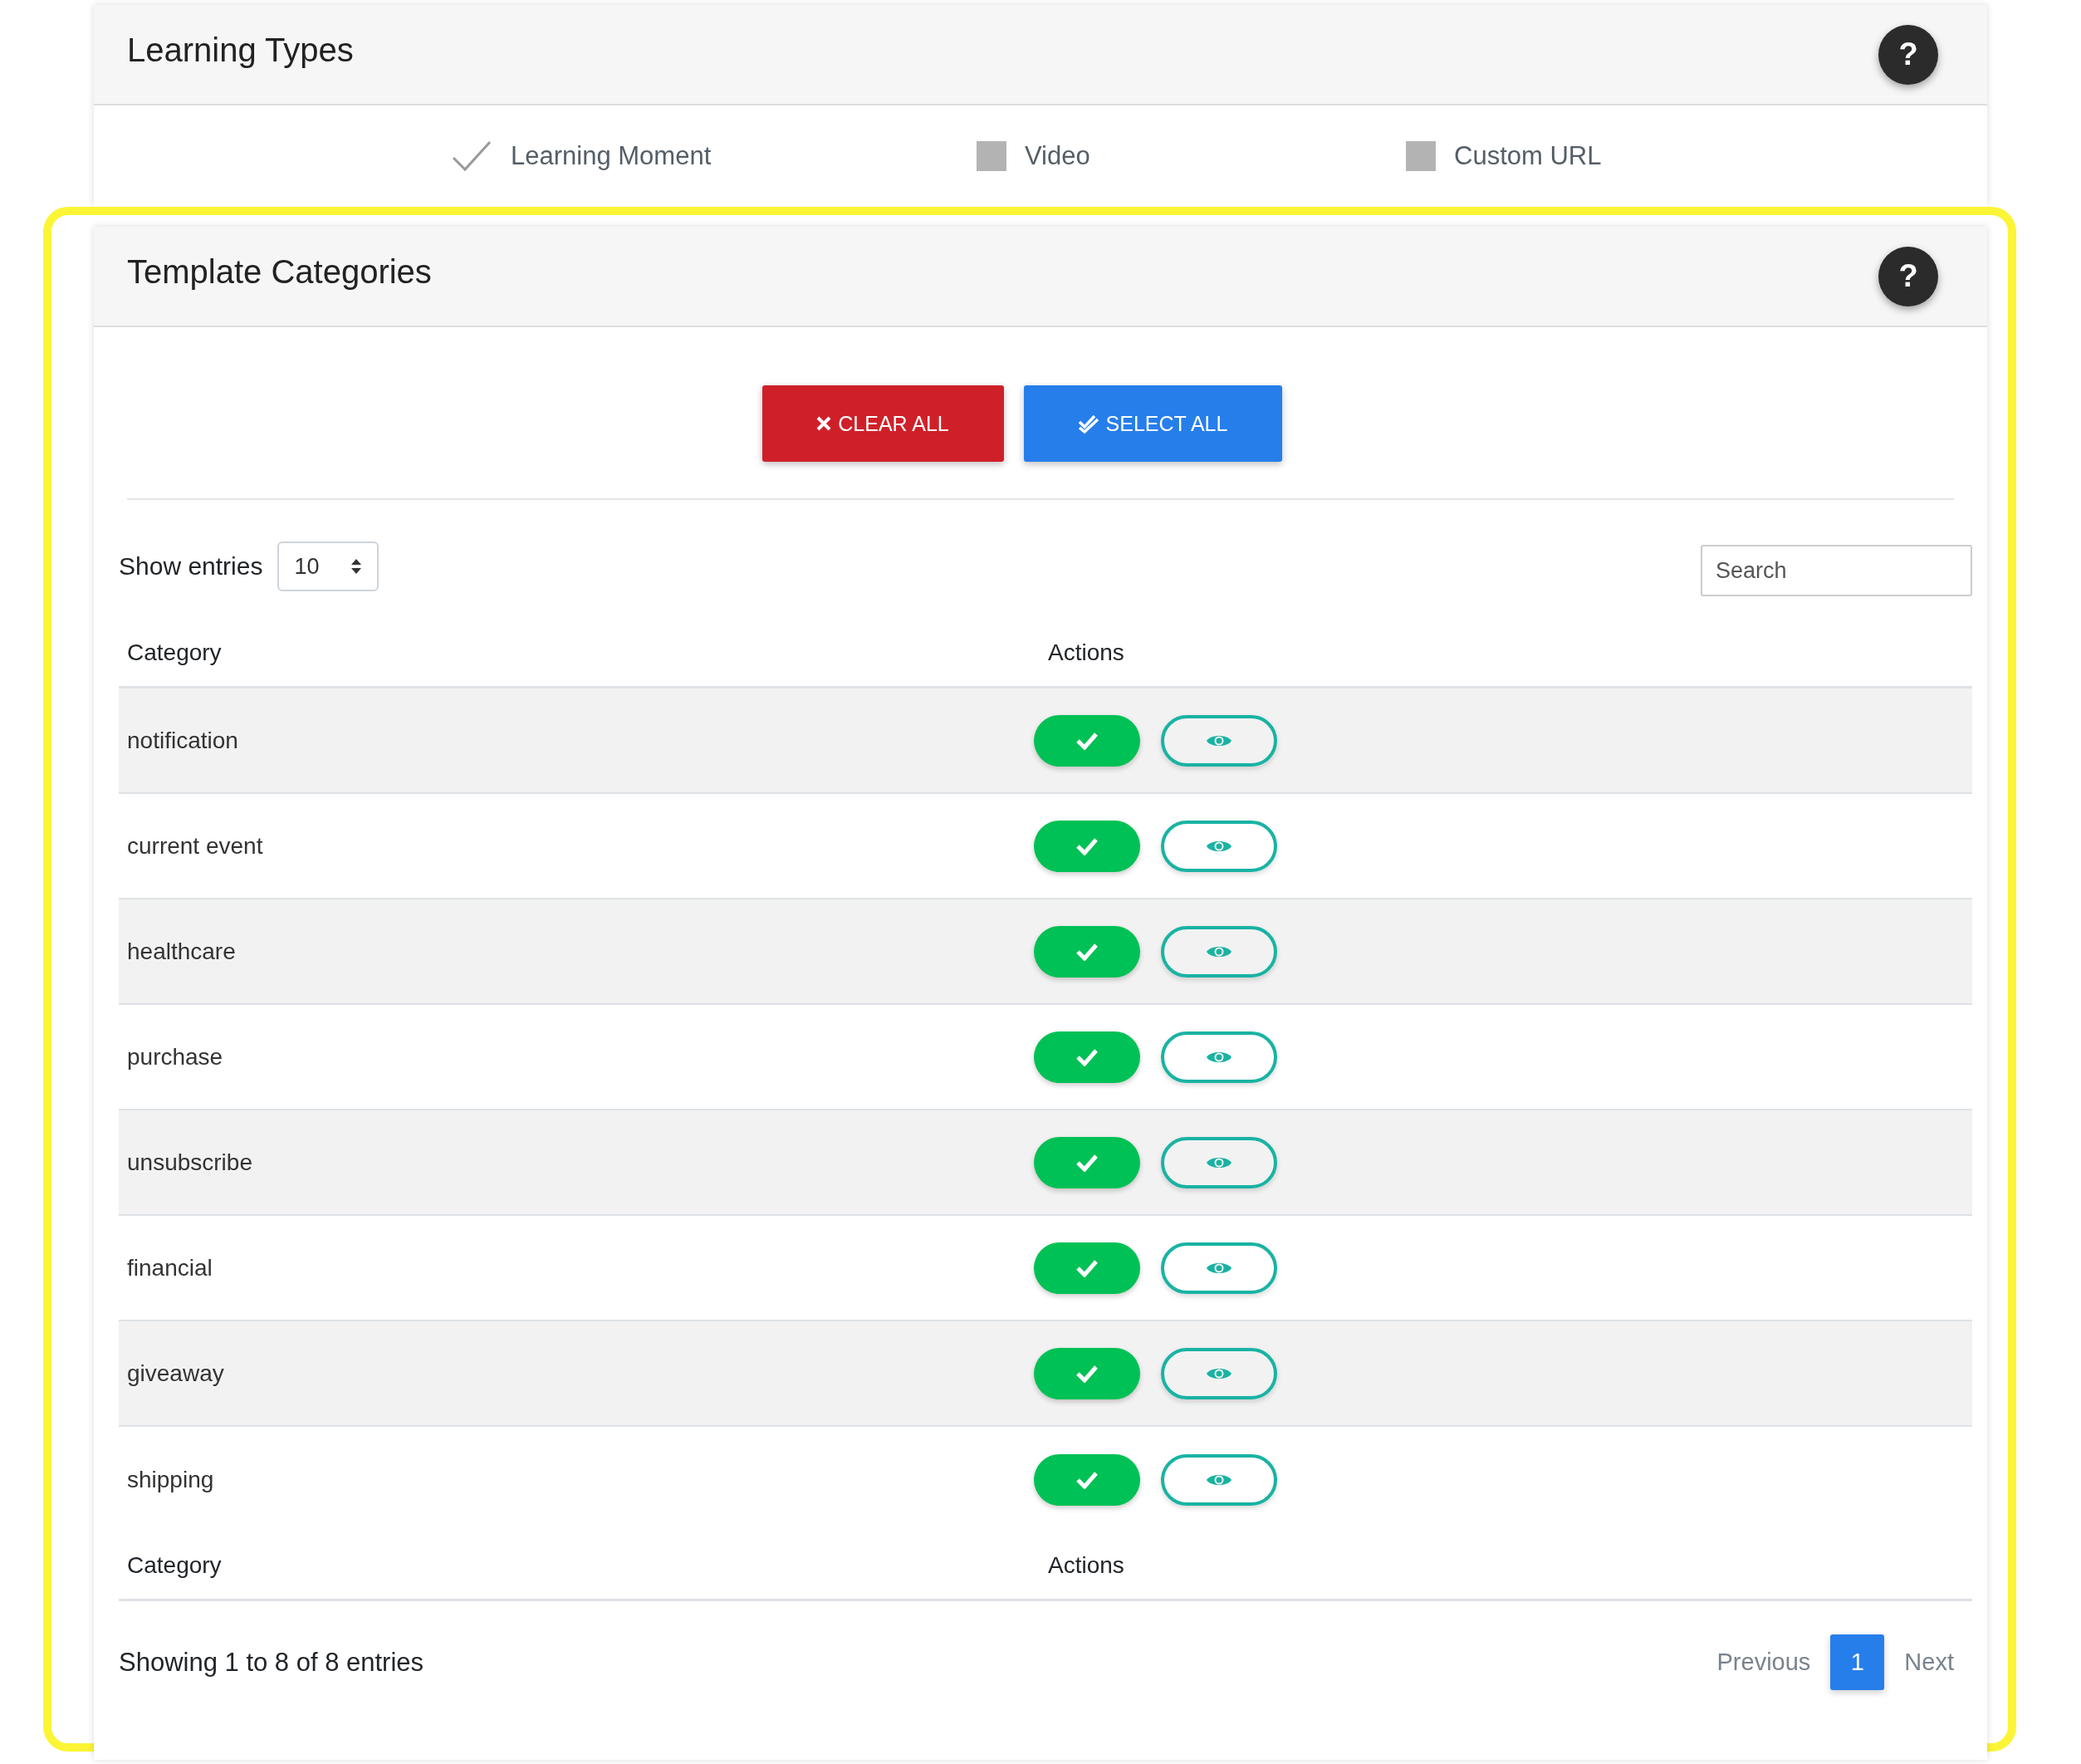 The width and height of the screenshot is (2081, 1764). Describe the element at coordinates (1764, 1662) in the screenshot. I see `previous-link: Previous` at that location.